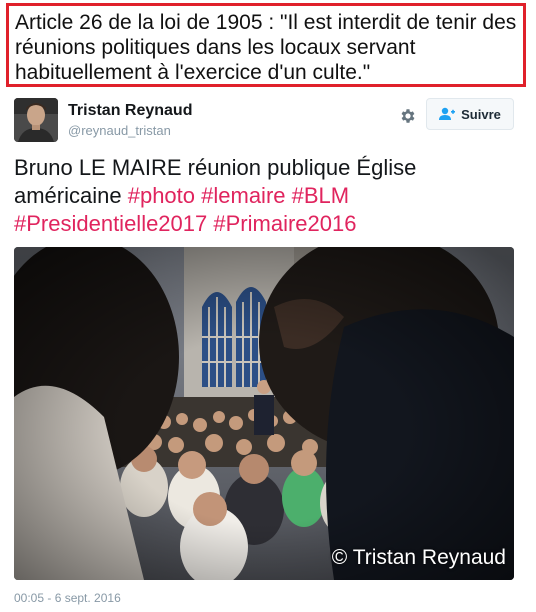 This screenshot has width=536, height=612. I want to click on hashtag-lemaire: #lemaire, so click(243, 195).